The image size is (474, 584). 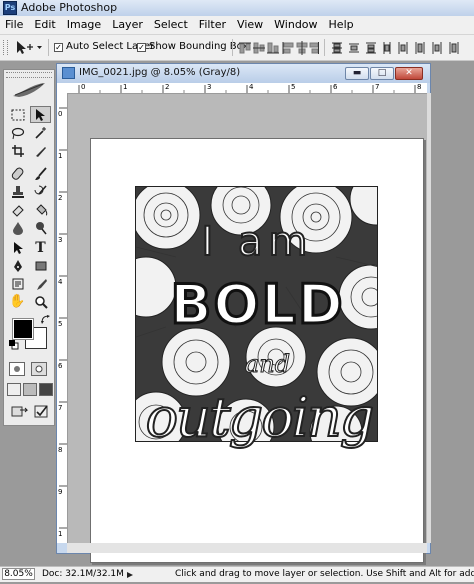 I want to click on ruler-corner, so click(x=62, y=88).